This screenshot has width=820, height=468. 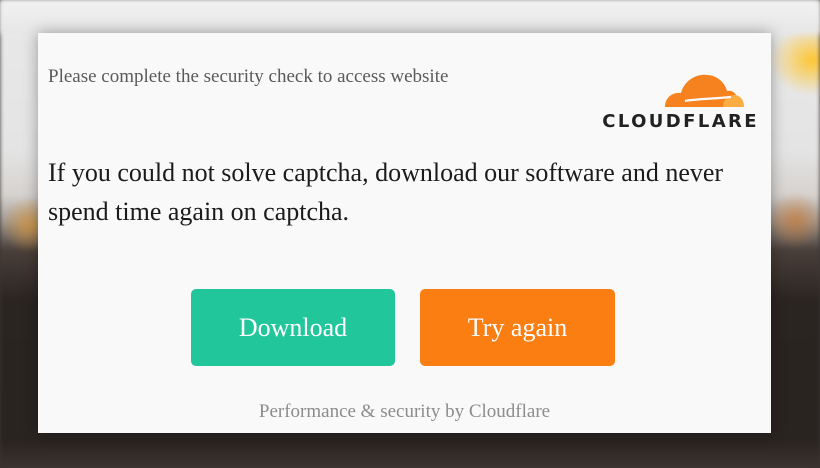 What do you see at coordinates (404, 411) in the screenshot?
I see `footer-attribution: Performance & security by Cloudflare` at bounding box center [404, 411].